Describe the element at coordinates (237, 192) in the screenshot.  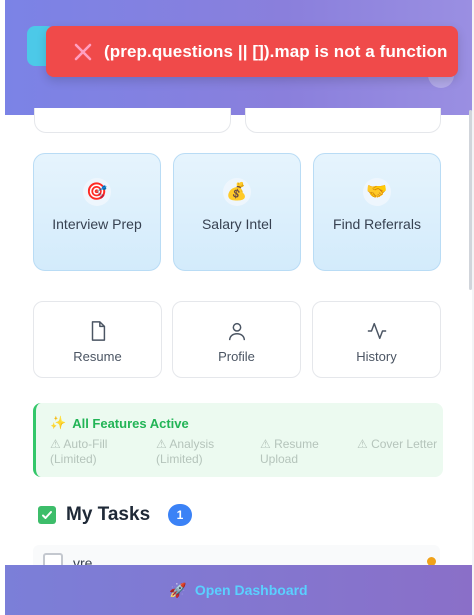
I see `money-bag-icon: 💰` at that location.